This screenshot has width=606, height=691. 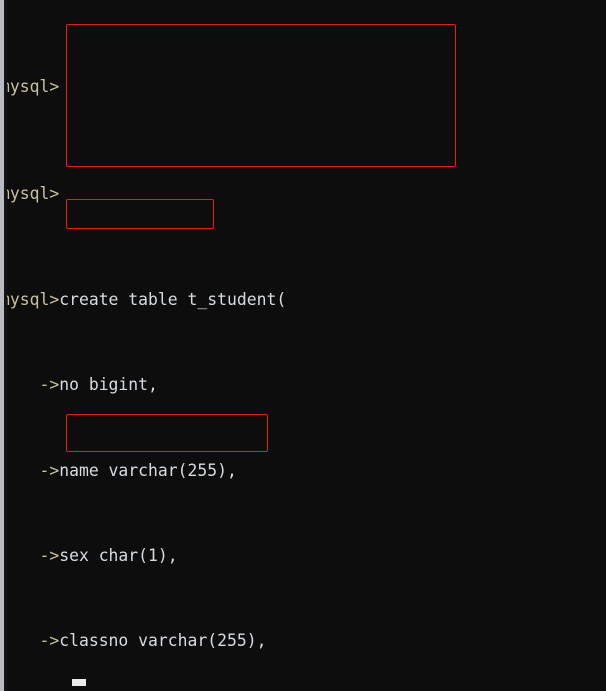 What do you see at coordinates (79, 682) in the screenshot?
I see `text-cursor` at bounding box center [79, 682].